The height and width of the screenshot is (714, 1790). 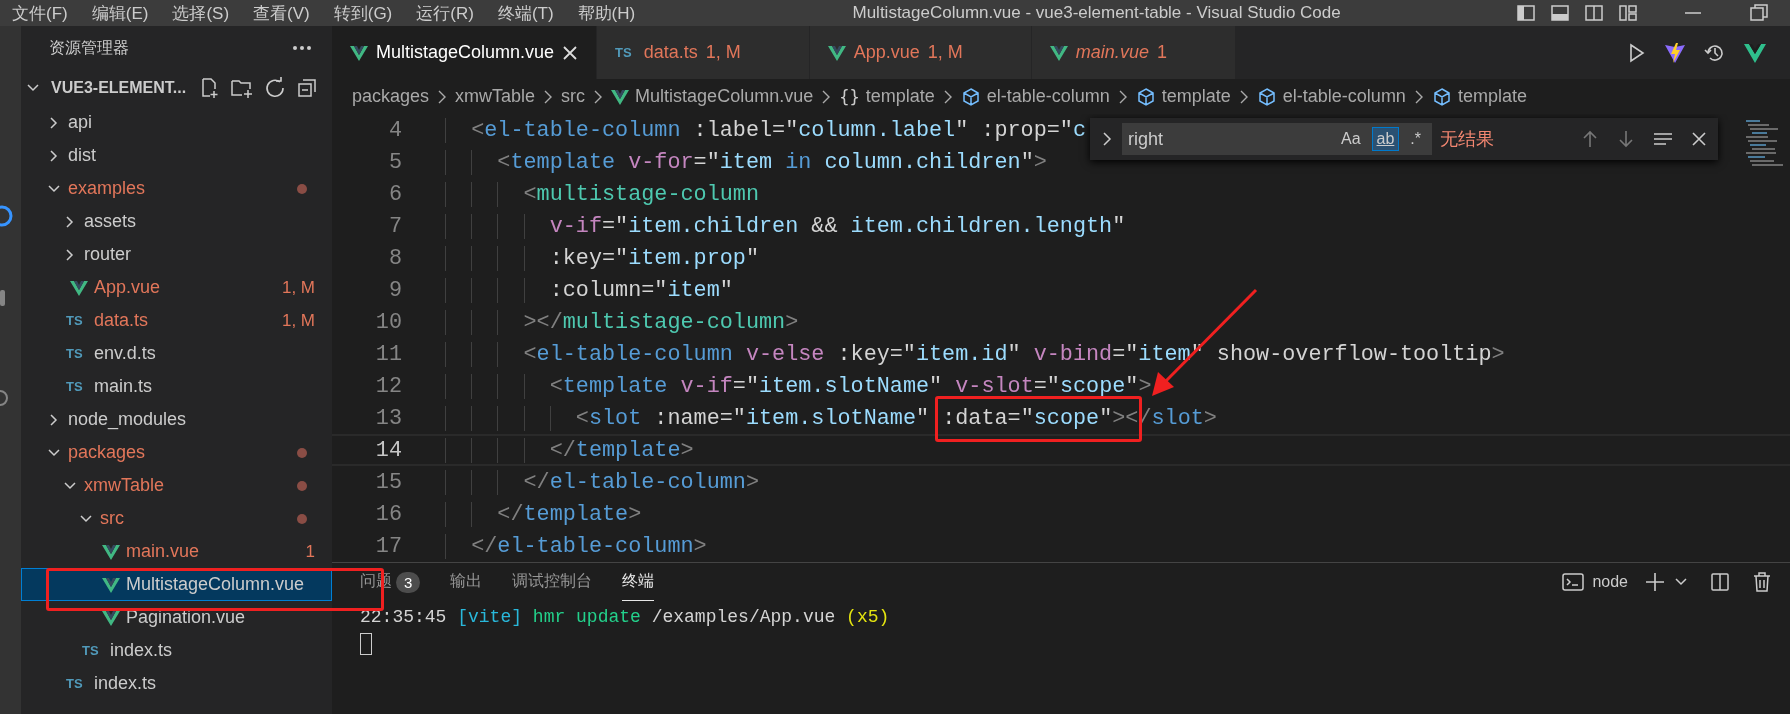 What do you see at coordinates (445, 13) in the screenshot?
I see `menu-item: 运行(R)` at bounding box center [445, 13].